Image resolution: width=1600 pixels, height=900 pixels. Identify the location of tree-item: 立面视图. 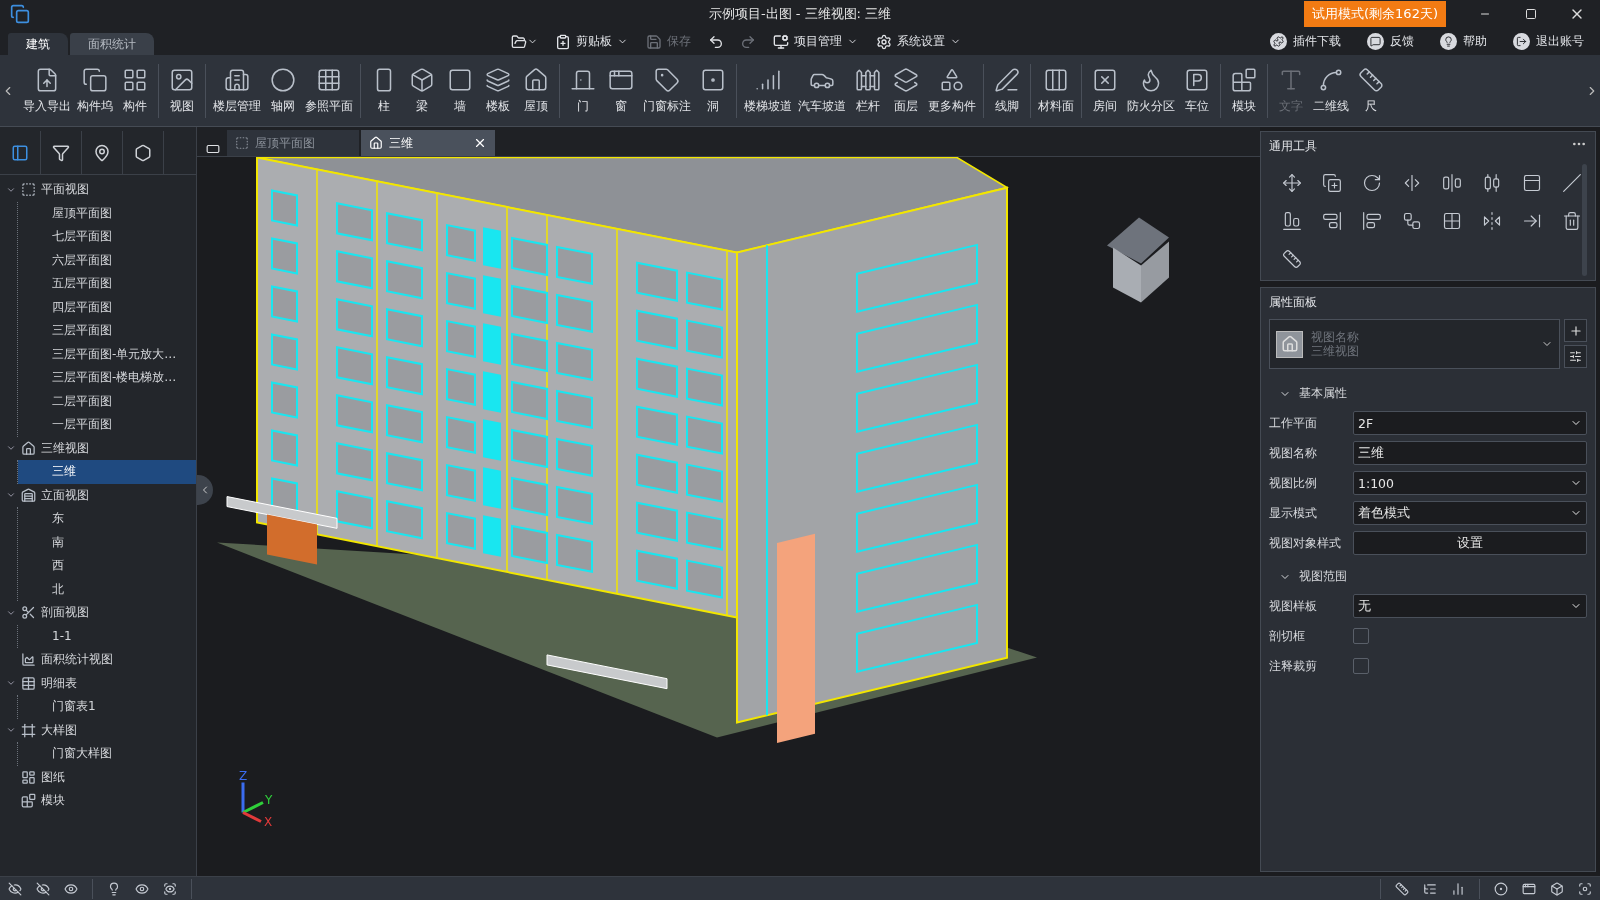
(98, 495).